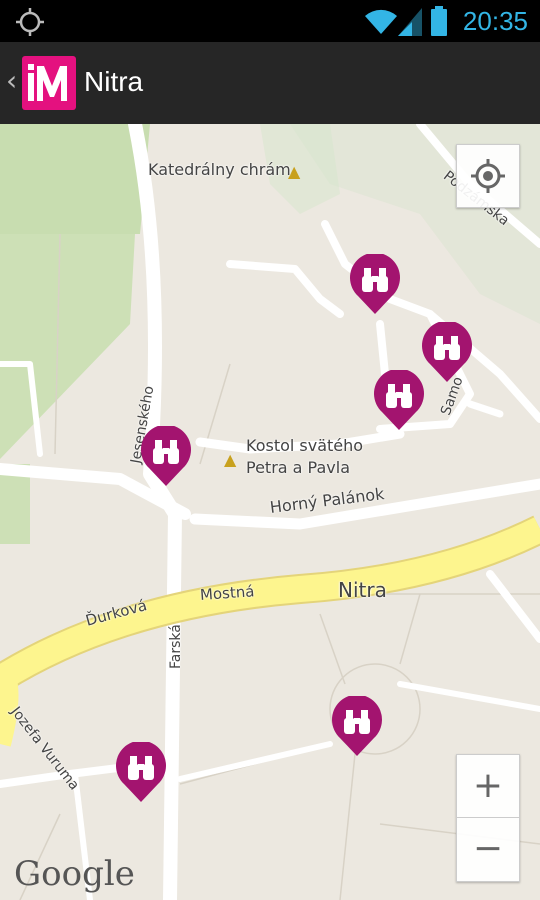  What do you see at coordinates (439, 21) in the screenshot?
I see `battery-icon` at bounding box center [439, 21].